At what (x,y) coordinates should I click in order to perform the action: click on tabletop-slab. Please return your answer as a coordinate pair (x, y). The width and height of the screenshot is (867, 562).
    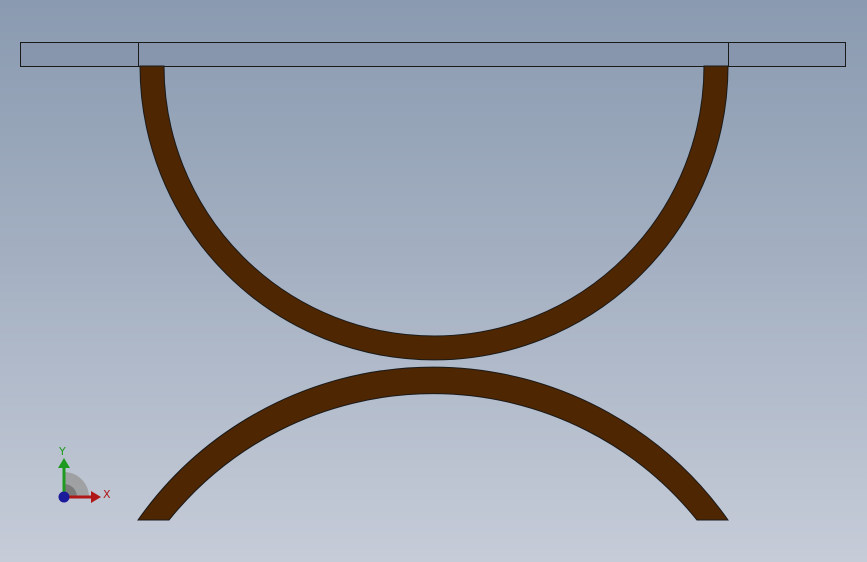
    Looking at the image, I should click on (433, 54).